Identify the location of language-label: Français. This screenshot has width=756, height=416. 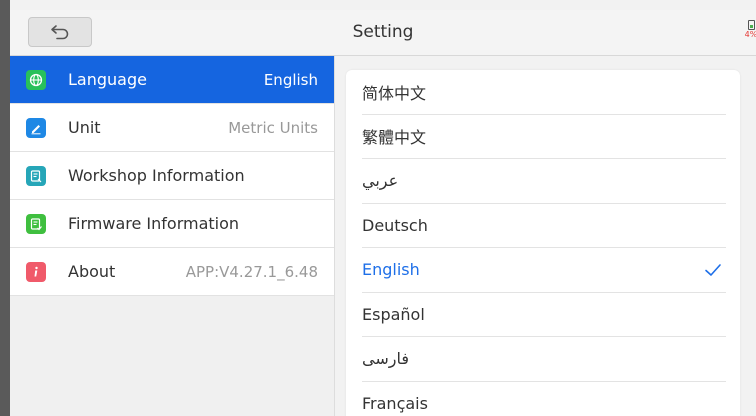
(395, 403).